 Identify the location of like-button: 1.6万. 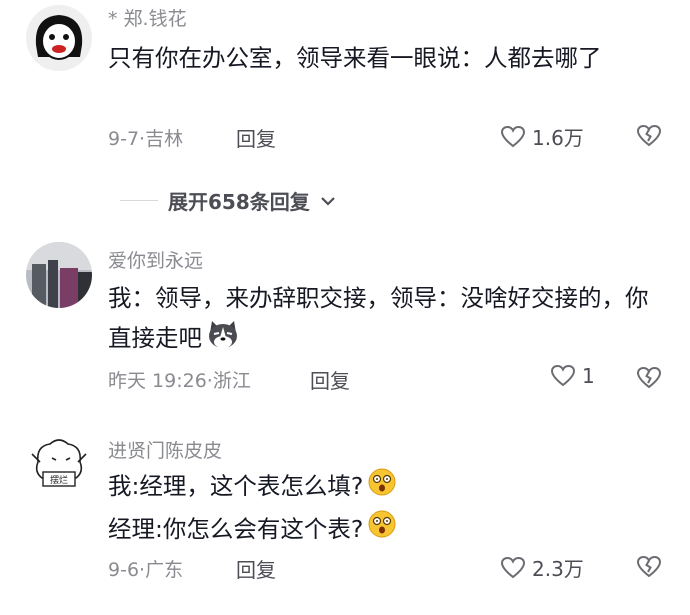
(542, 136).